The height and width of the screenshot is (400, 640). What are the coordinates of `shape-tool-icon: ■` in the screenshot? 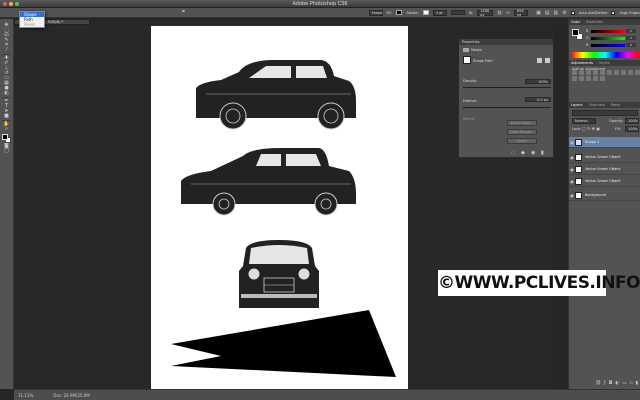 It's located at (7, 116).